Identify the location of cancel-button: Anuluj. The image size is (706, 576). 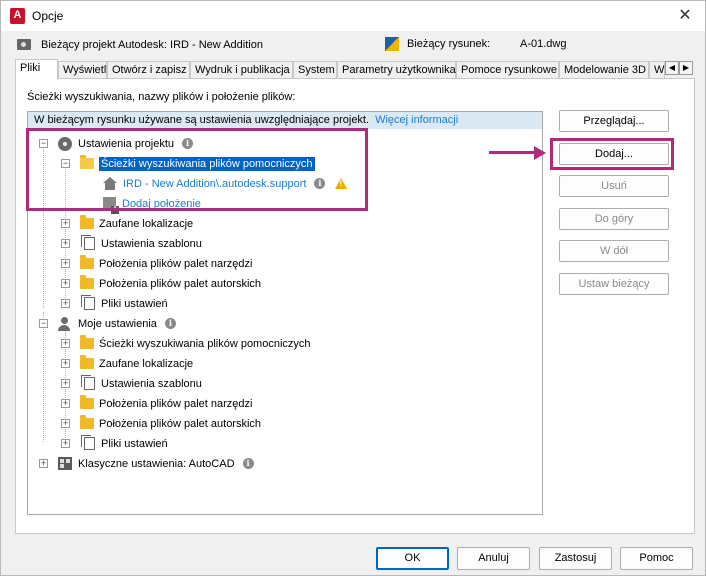
(493, 558).